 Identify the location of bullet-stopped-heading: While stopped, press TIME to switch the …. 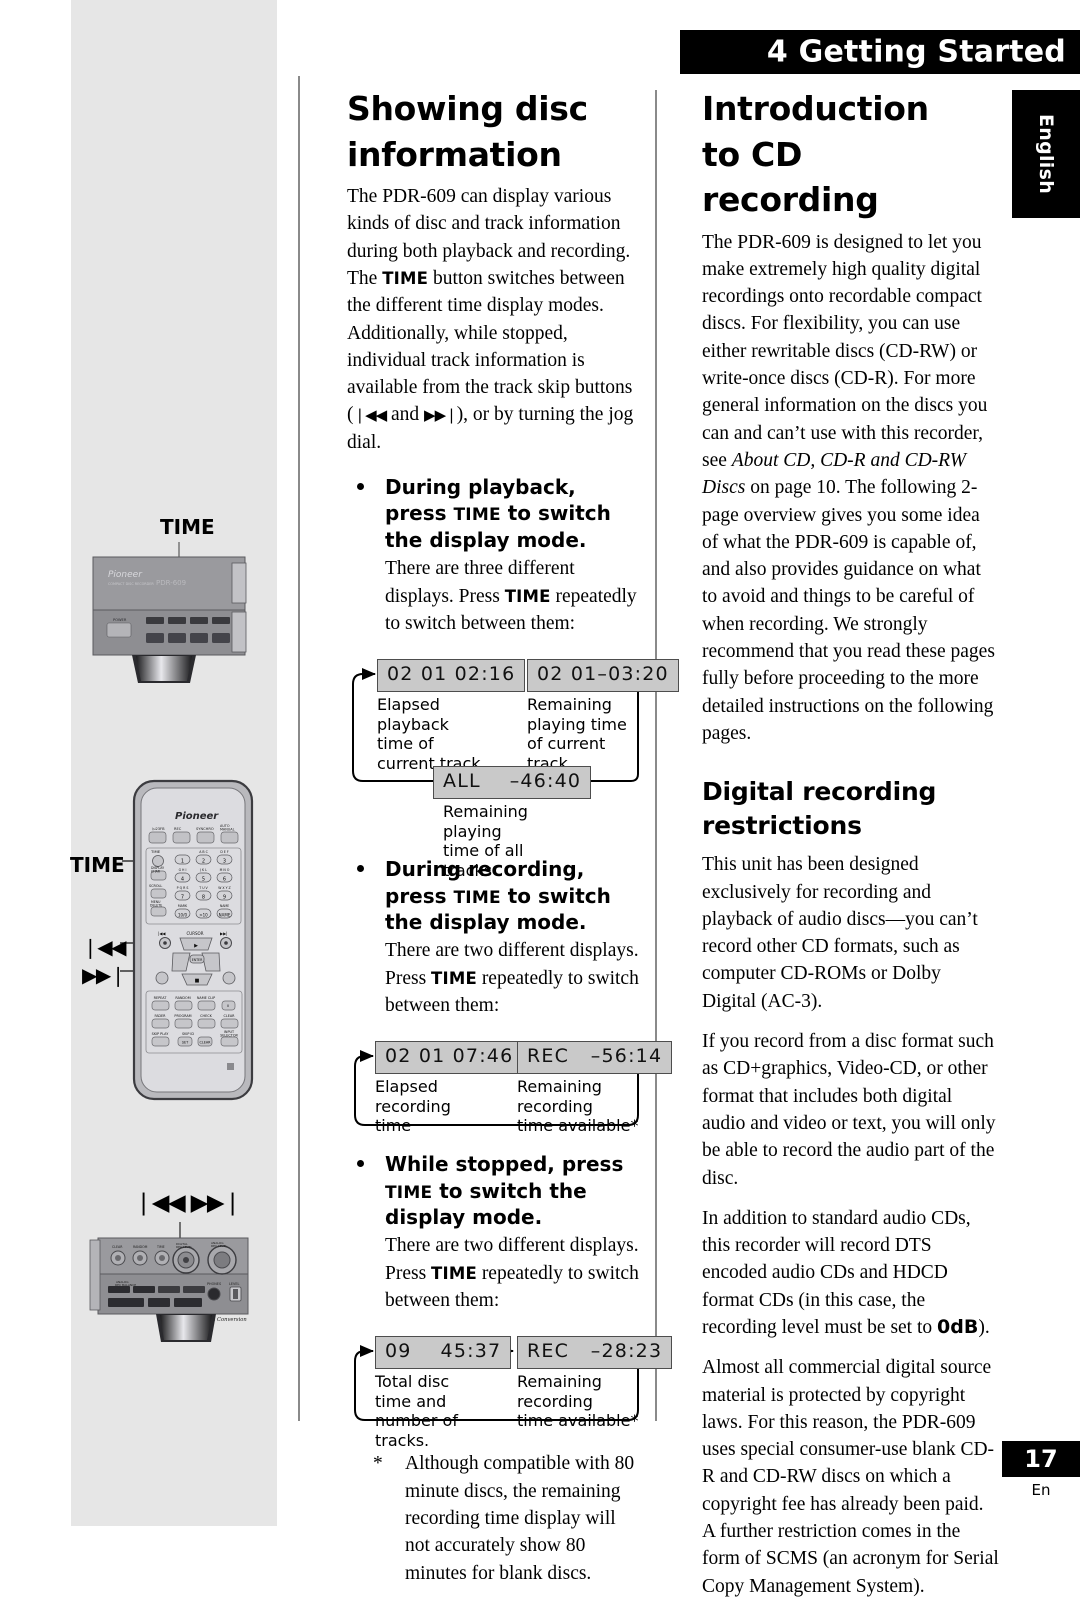
(513, 1190).